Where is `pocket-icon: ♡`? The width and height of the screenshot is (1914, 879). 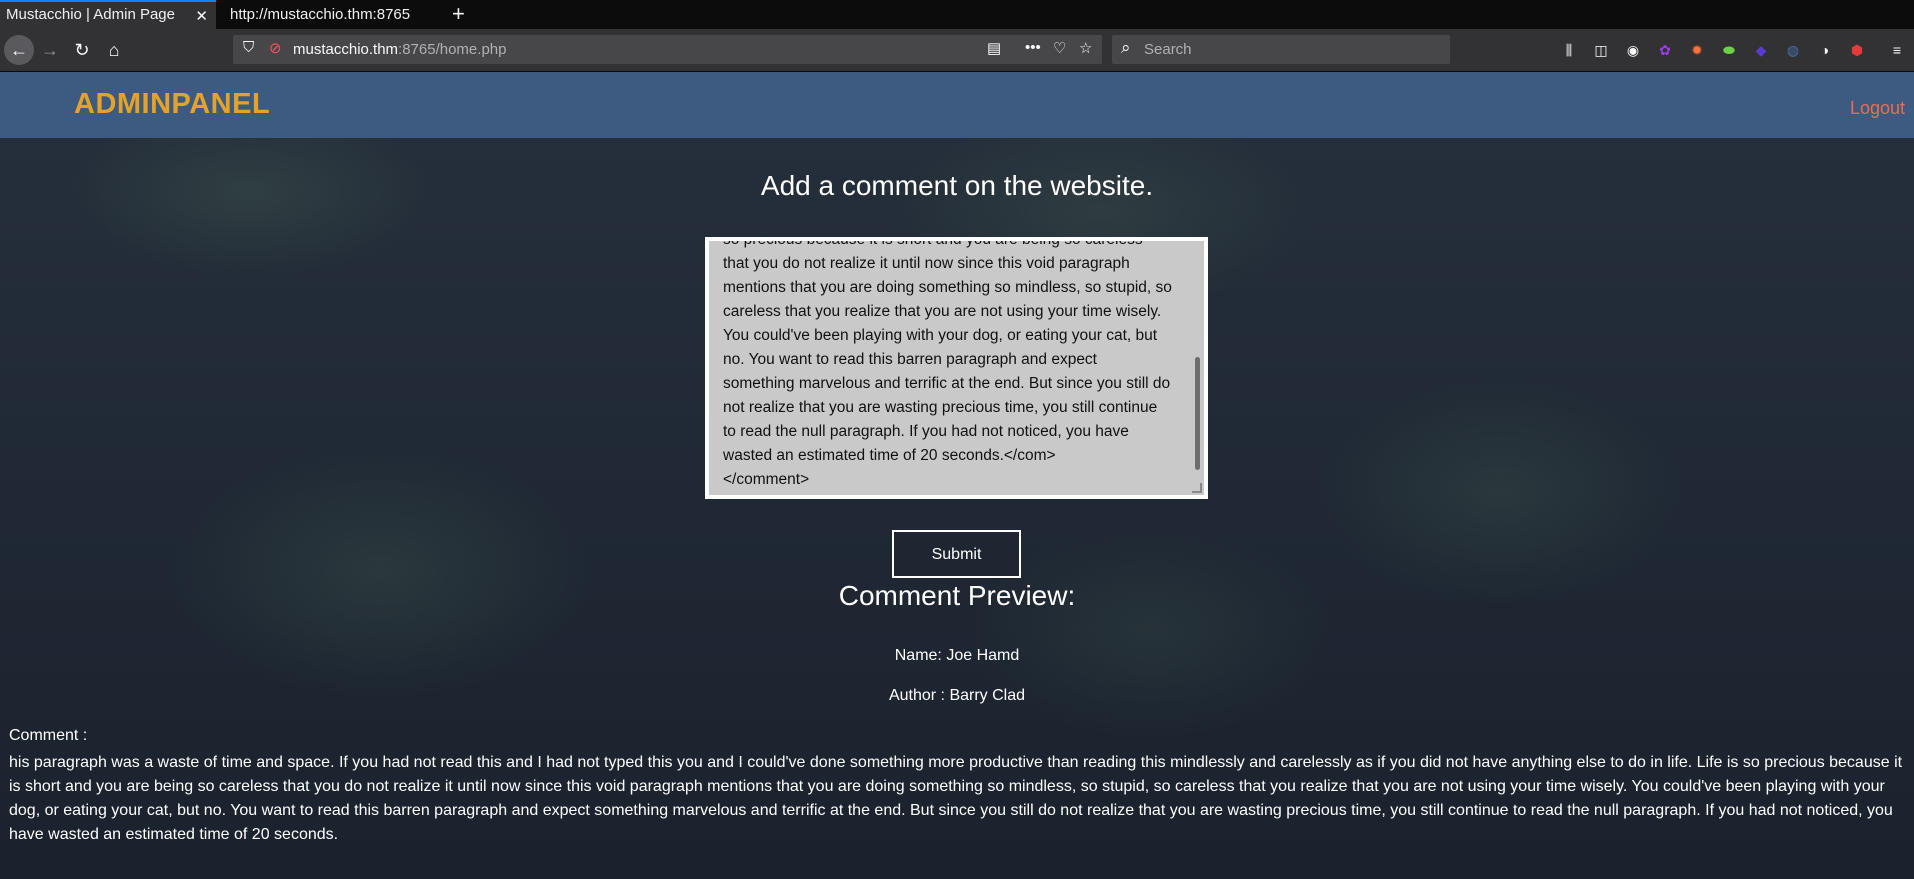
pocket-icon: ♡ is located at coordinates (1059, 48).